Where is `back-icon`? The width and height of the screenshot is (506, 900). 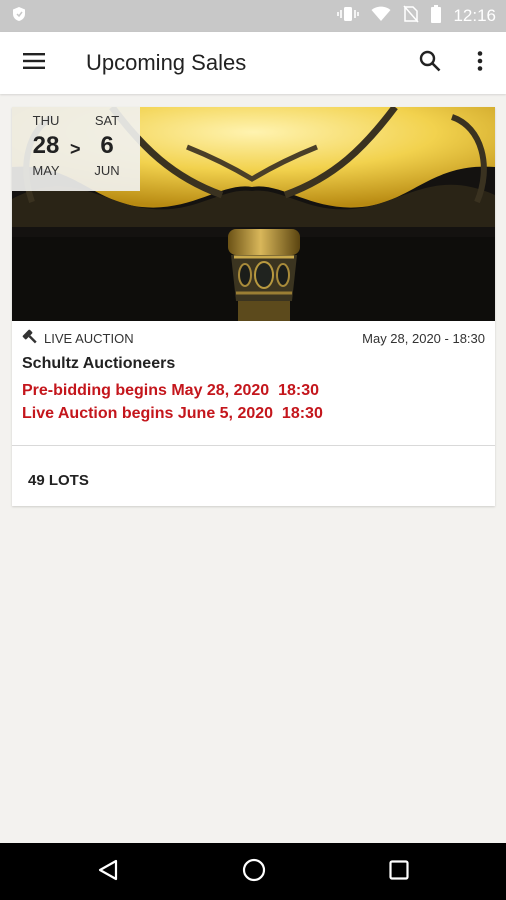
back-icon is located at coordinates (108, 872).